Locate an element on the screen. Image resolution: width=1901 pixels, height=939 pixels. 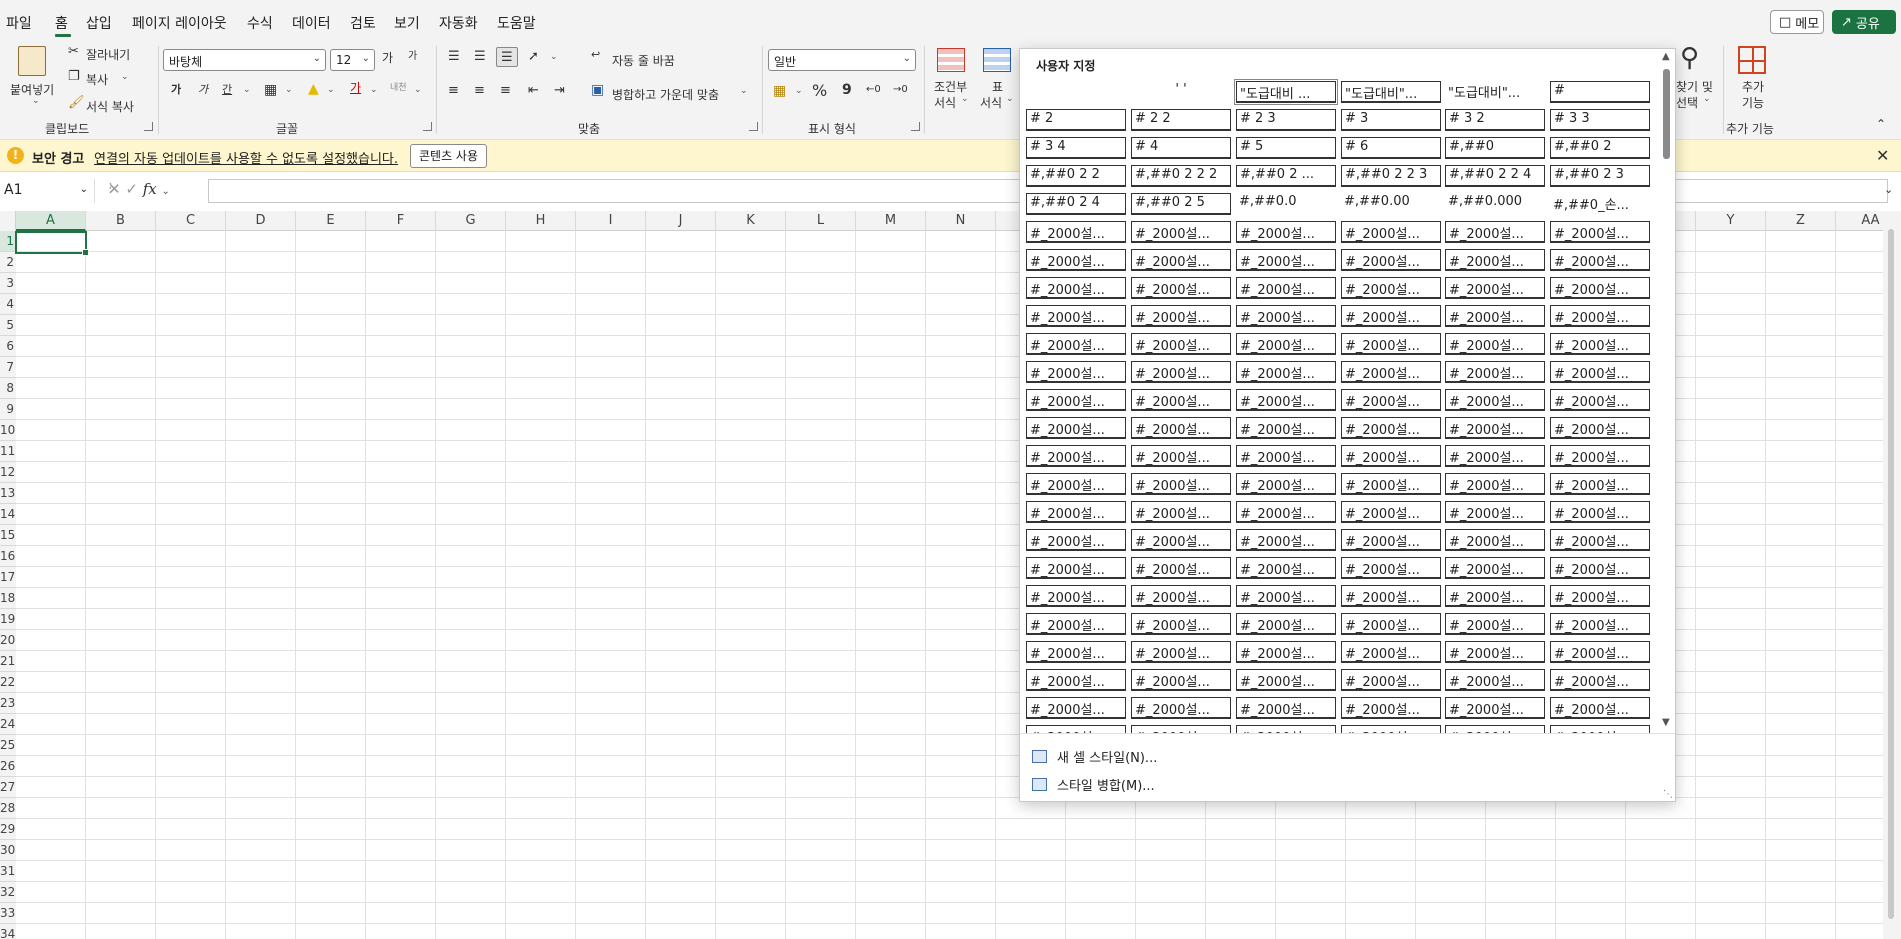
cell-style-item: #,##0 2 2 3 is located at coordinates (1391, 176).